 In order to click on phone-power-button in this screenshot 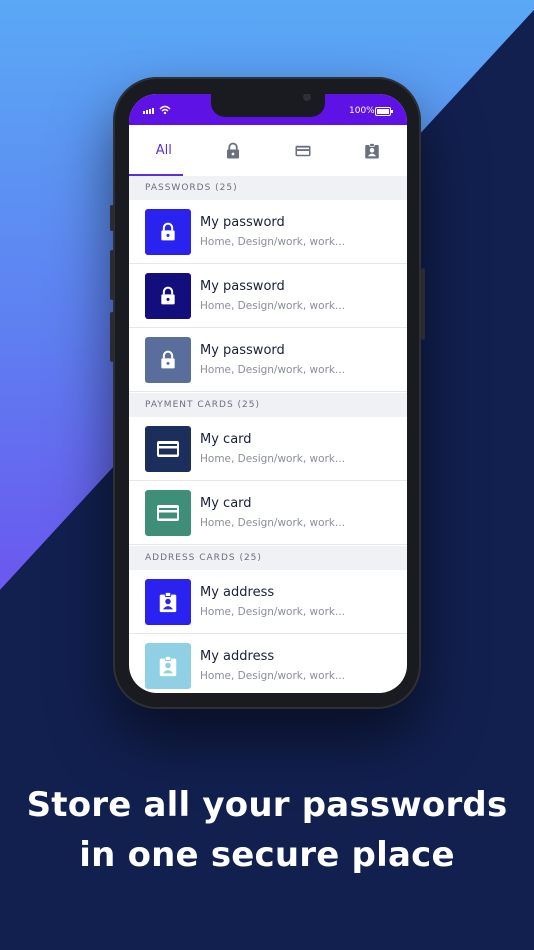, I will do `click(423, 304)`.